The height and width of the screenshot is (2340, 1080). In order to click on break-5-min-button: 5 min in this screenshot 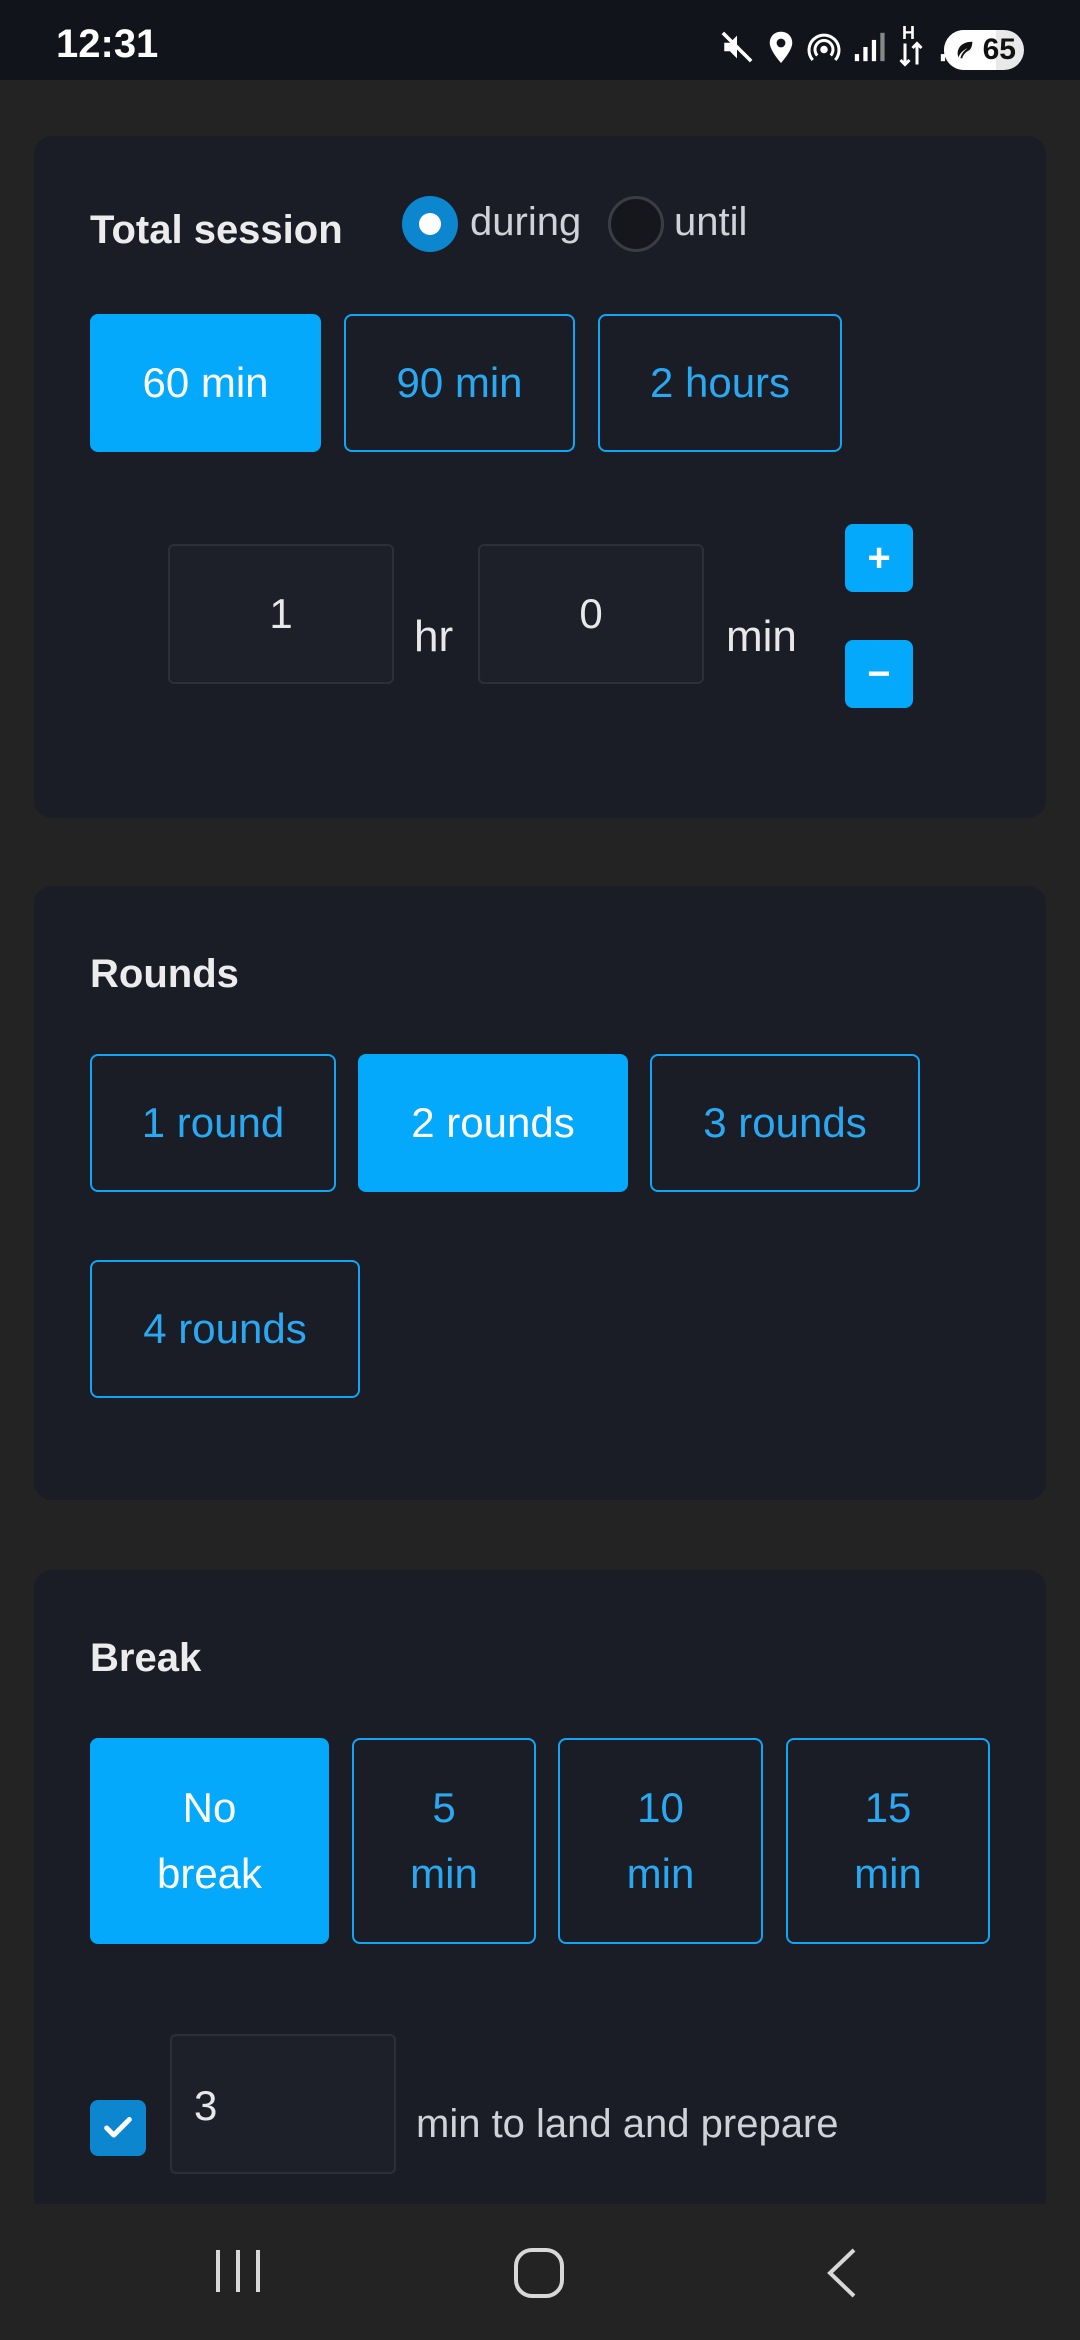, I will do `click(444, 1841)`.